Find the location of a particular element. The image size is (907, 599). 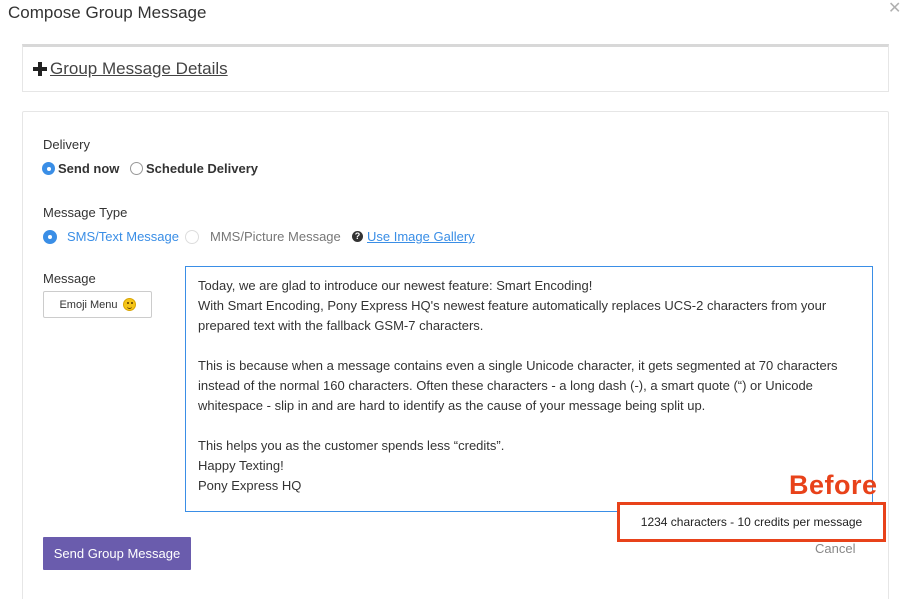

sms-option: SMS/Text Message is located at coordinates (111, 236).